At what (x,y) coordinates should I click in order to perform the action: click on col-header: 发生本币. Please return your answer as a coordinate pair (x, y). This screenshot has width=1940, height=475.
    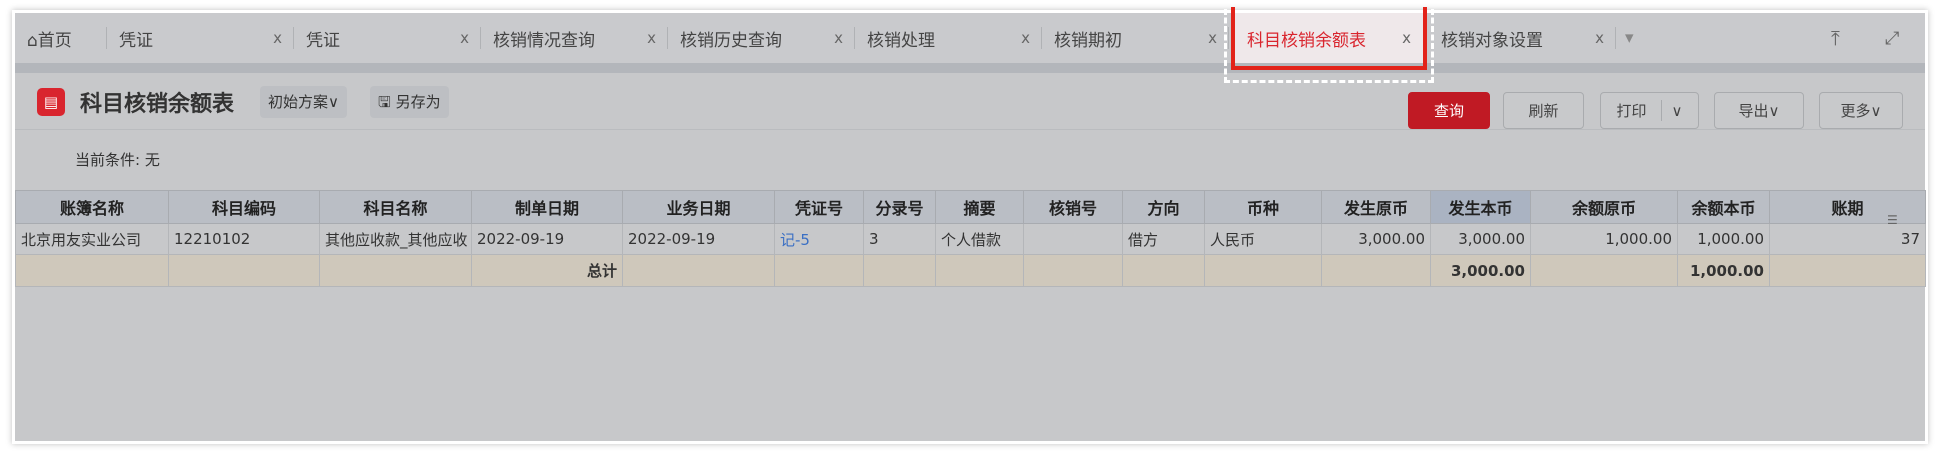
    Looking at the image, I should click on (1480, 207).